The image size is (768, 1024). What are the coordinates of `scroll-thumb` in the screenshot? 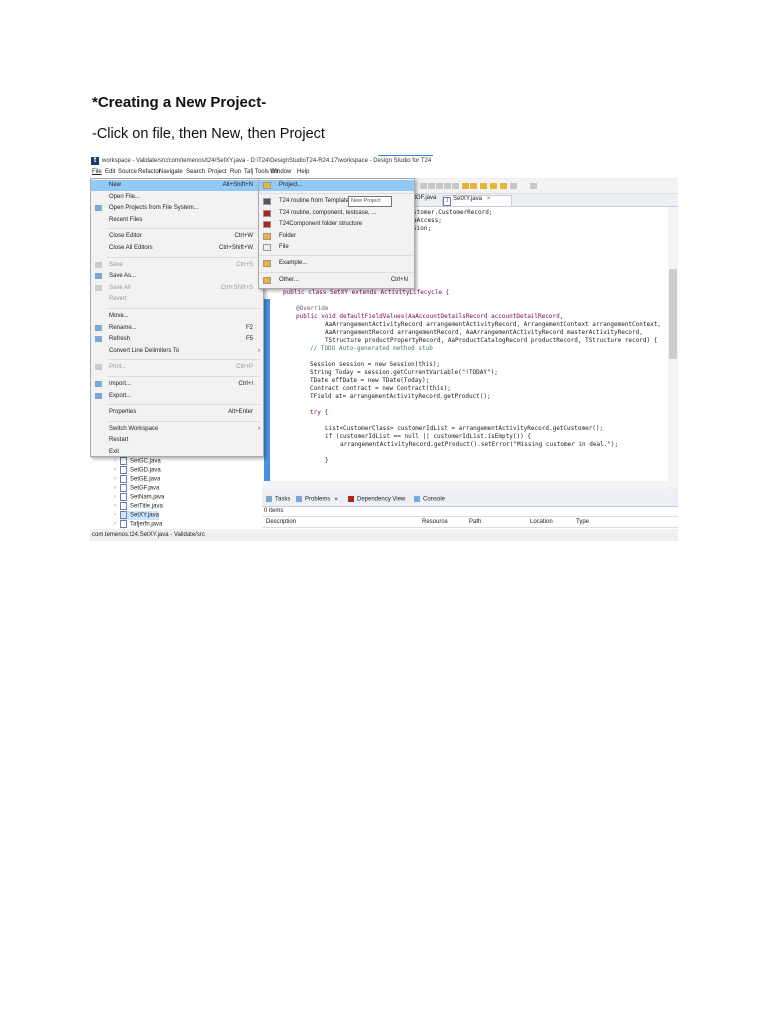 It's located at (673, 314).